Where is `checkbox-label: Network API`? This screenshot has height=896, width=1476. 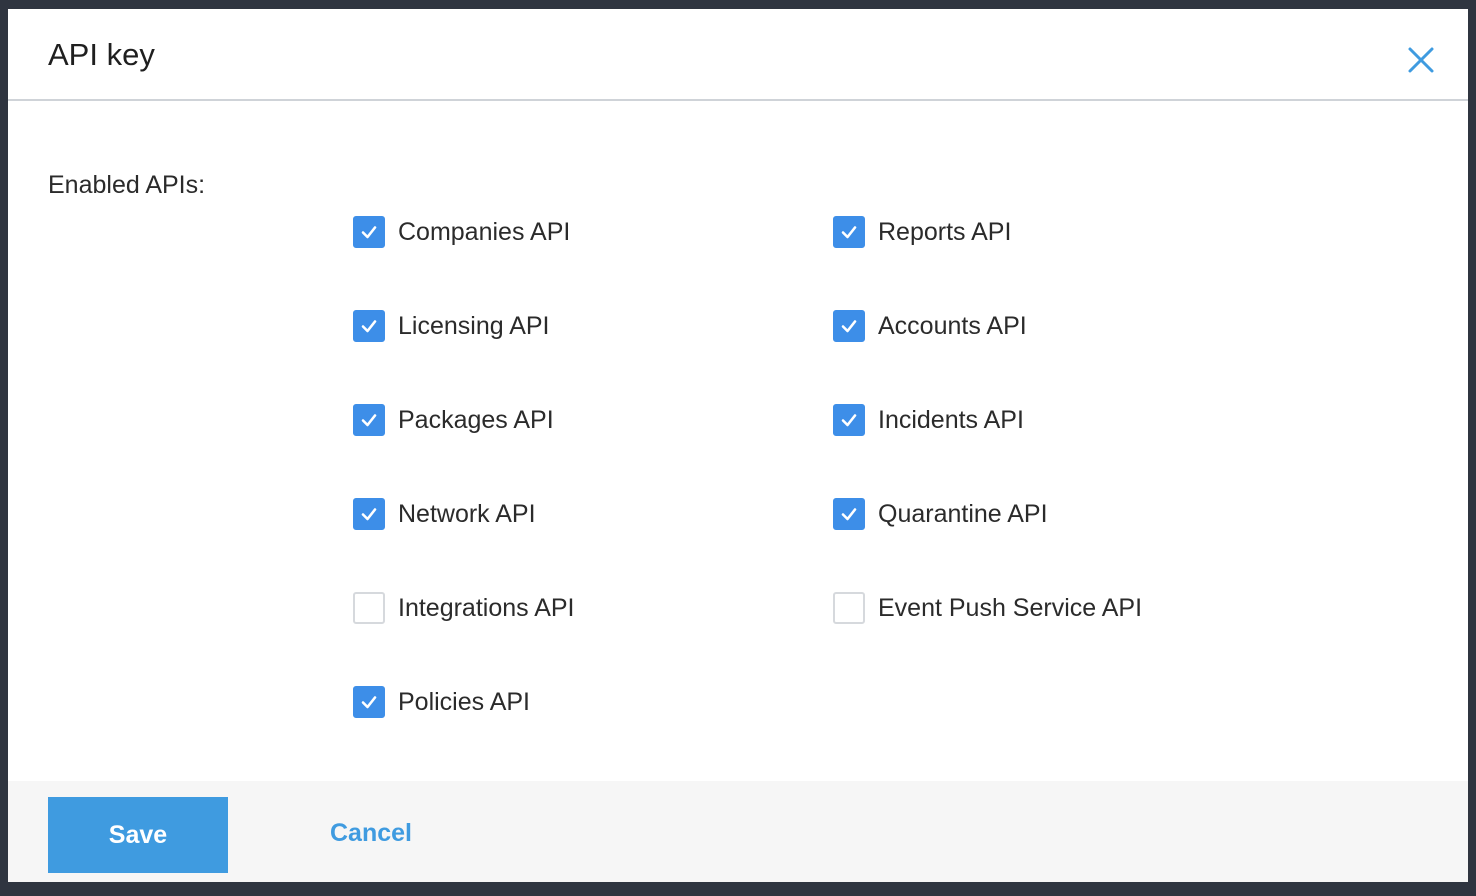 checkbox-label: Network API is located at coordinates (467, 513).